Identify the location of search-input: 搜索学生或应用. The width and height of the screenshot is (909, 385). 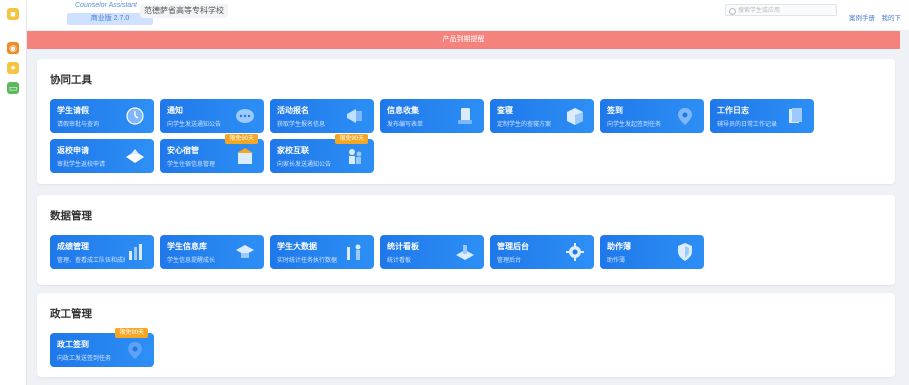
(781, 10).